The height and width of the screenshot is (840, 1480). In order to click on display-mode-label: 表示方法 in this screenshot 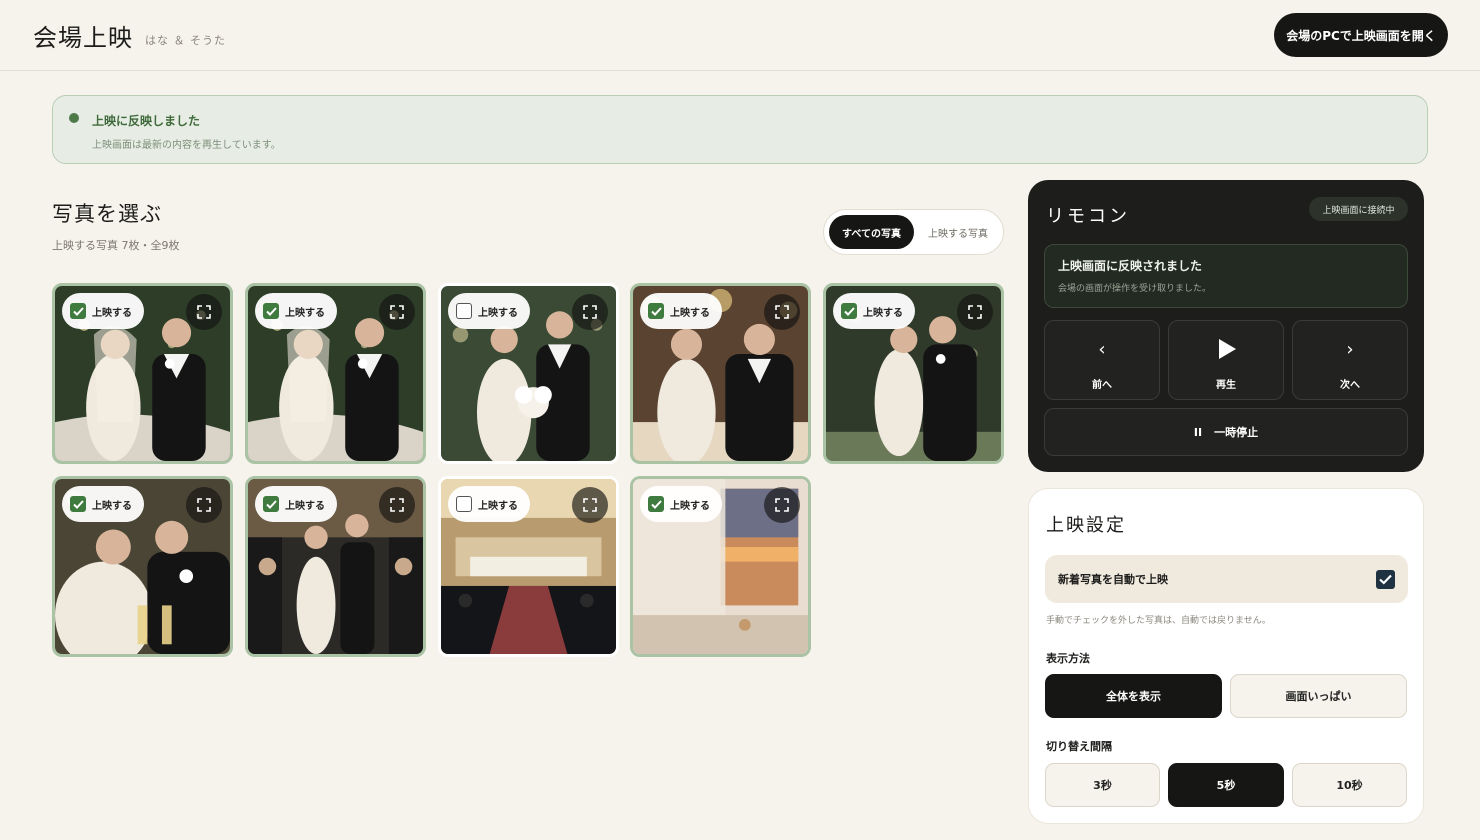, I will do `click(1068, 658)`.